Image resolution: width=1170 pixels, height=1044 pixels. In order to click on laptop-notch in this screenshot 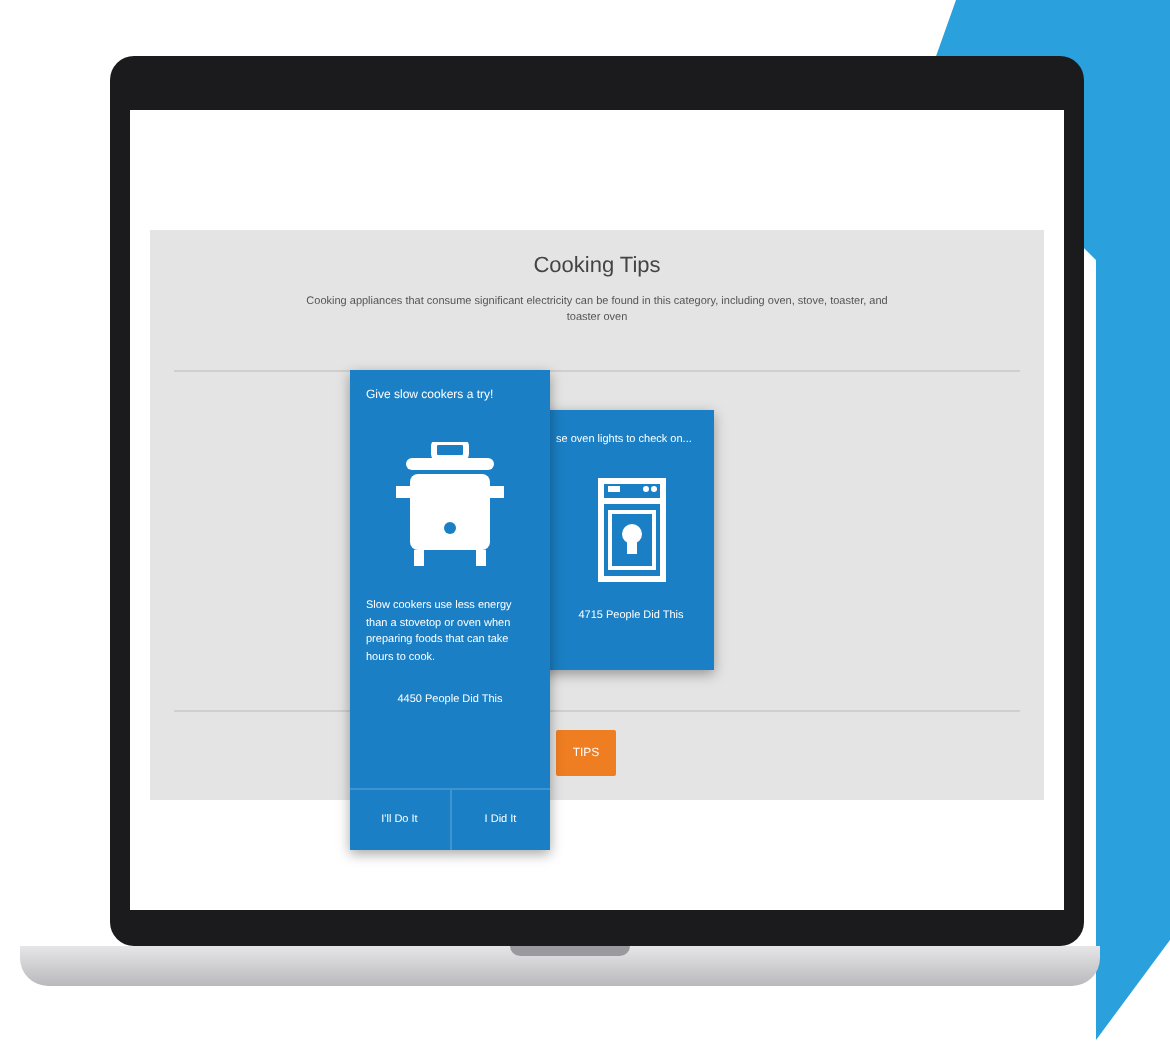, I will do `click(570, 951)`.